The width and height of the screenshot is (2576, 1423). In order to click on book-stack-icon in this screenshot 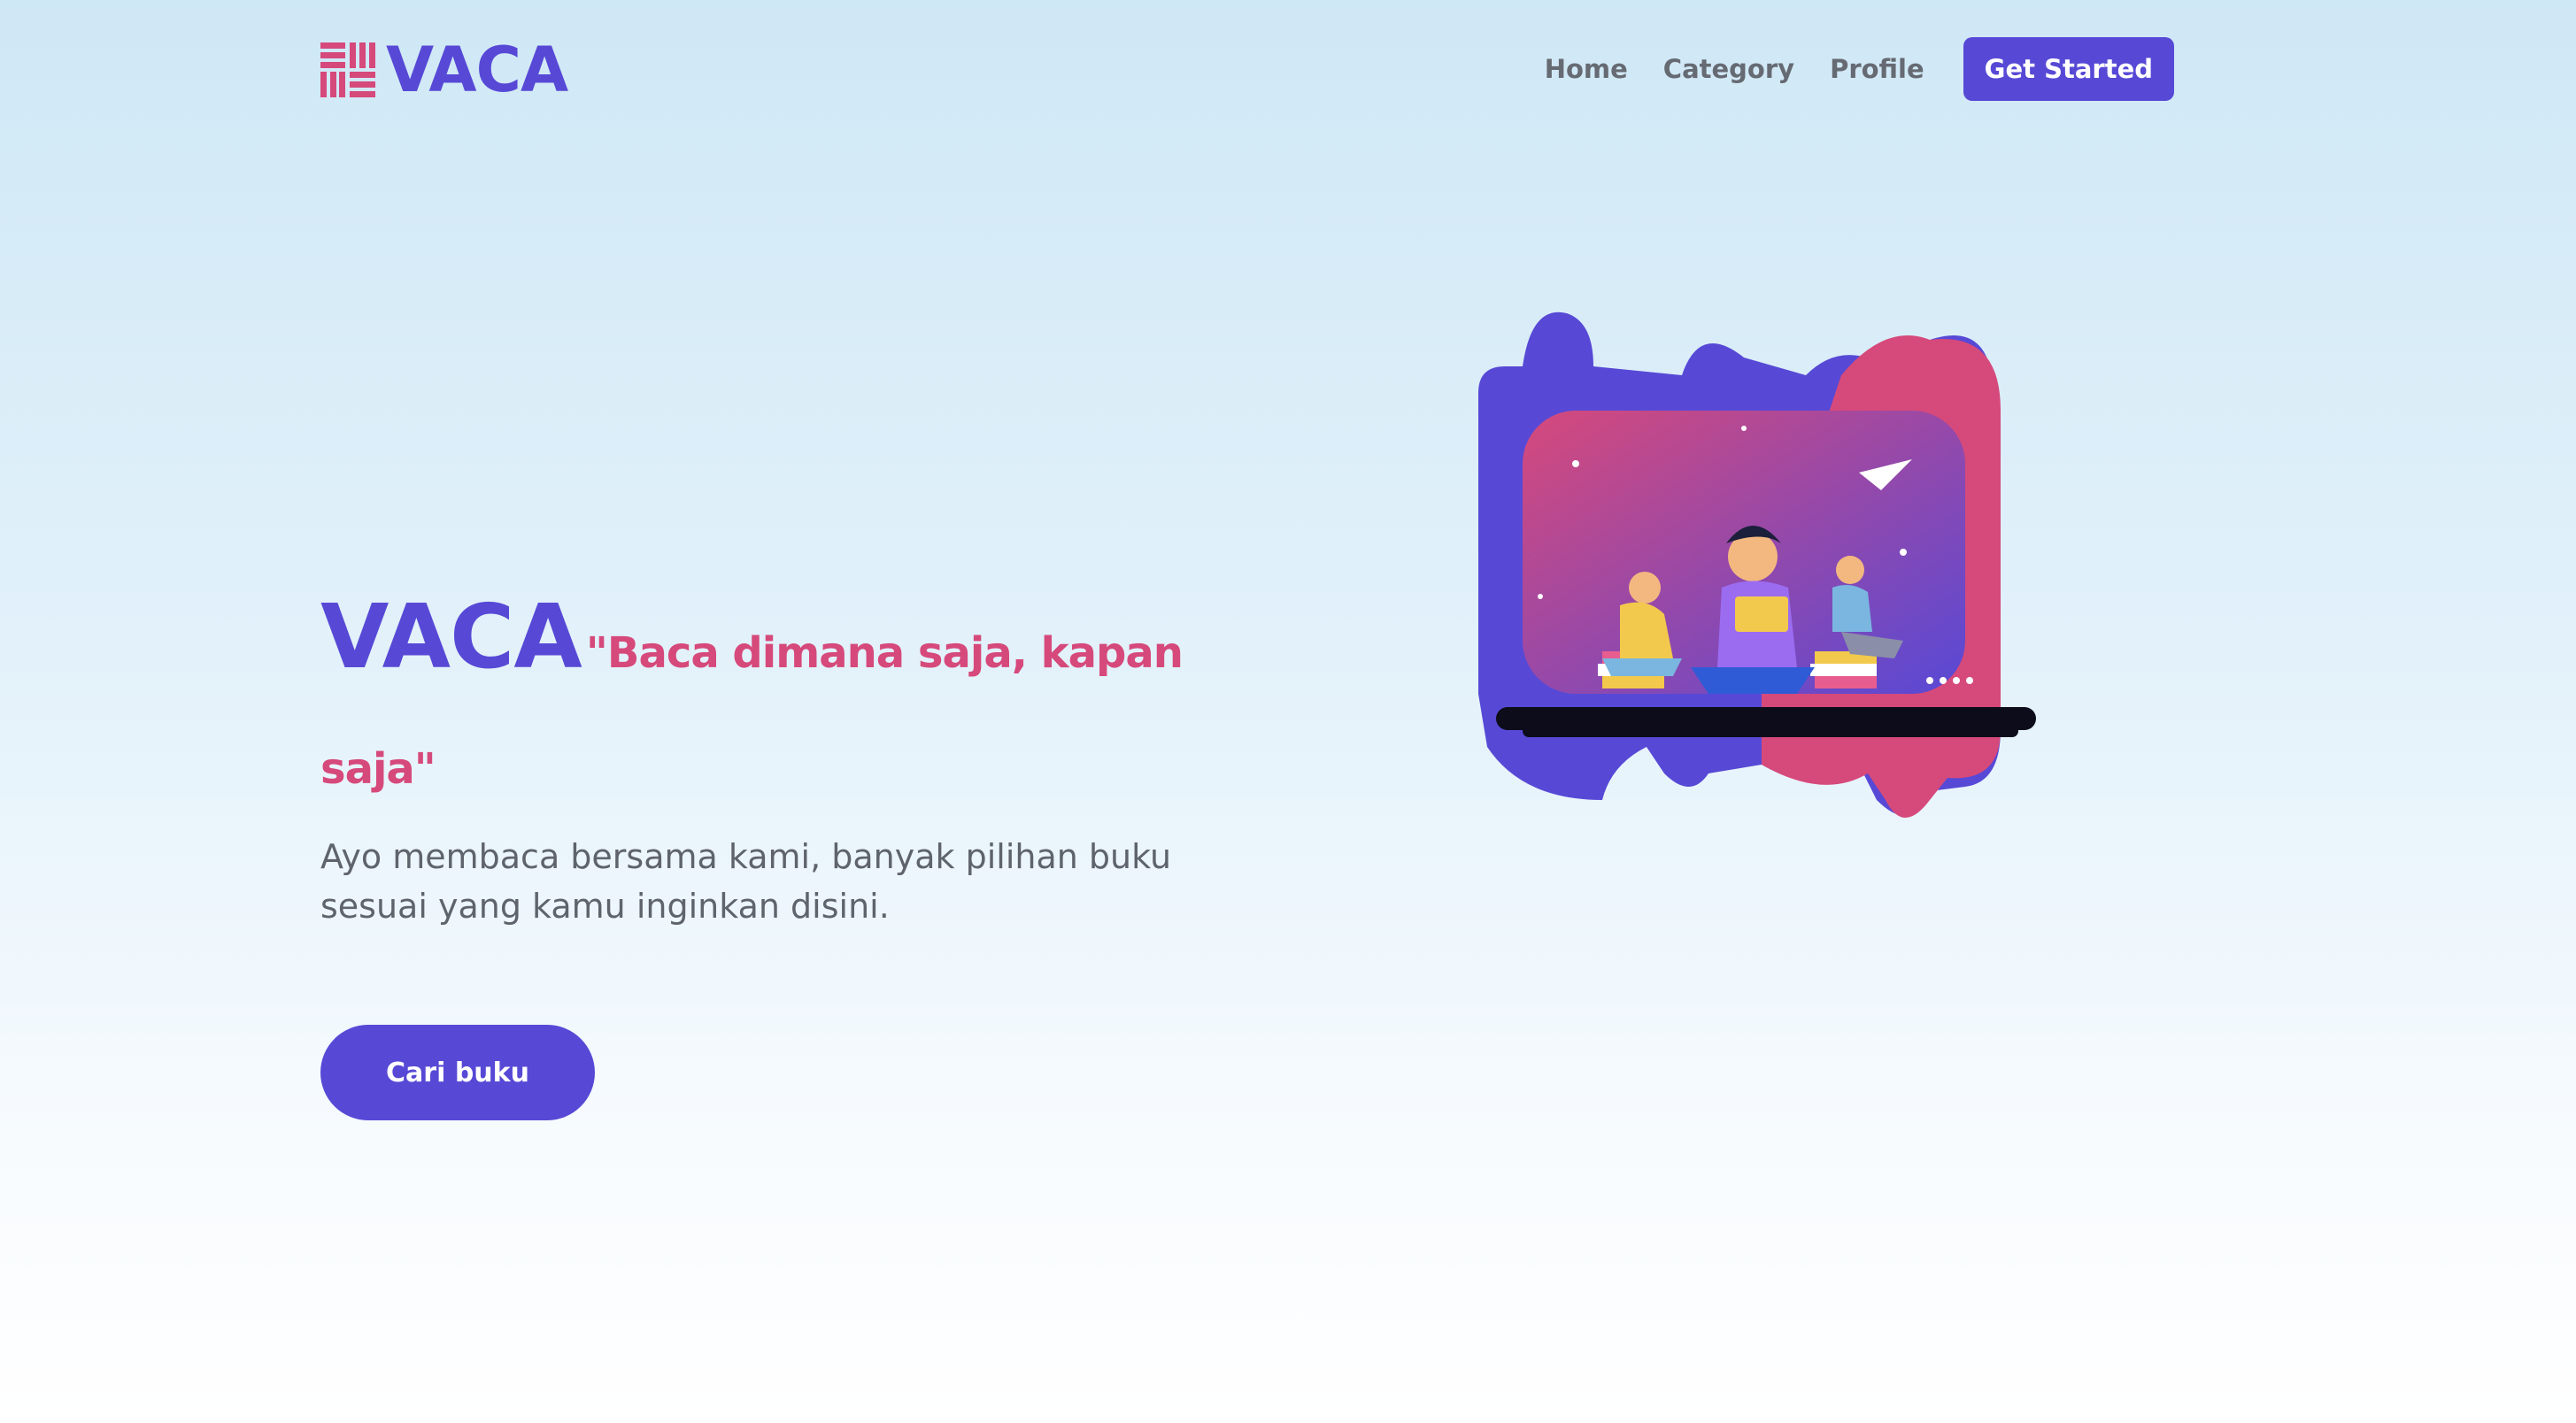, I will do `click(347, 69)`.